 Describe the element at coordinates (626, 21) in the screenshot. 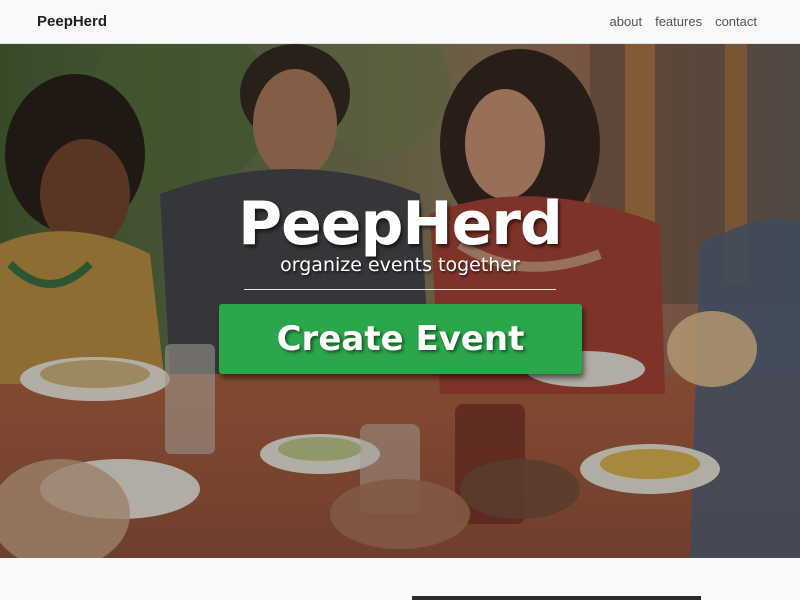

I see `nav-link-about: about` at that location.